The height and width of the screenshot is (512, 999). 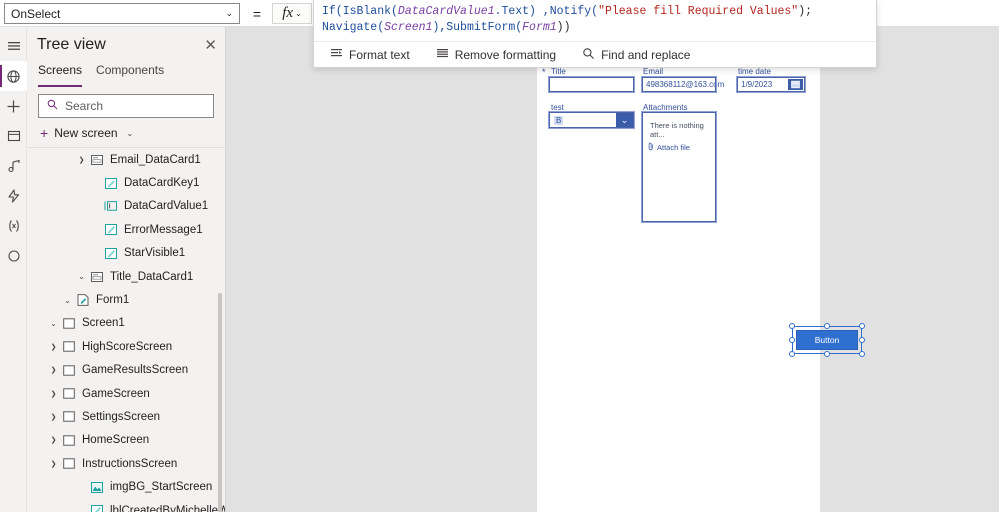 I want to click on power-automate-icon, so click(x=13, y=196).